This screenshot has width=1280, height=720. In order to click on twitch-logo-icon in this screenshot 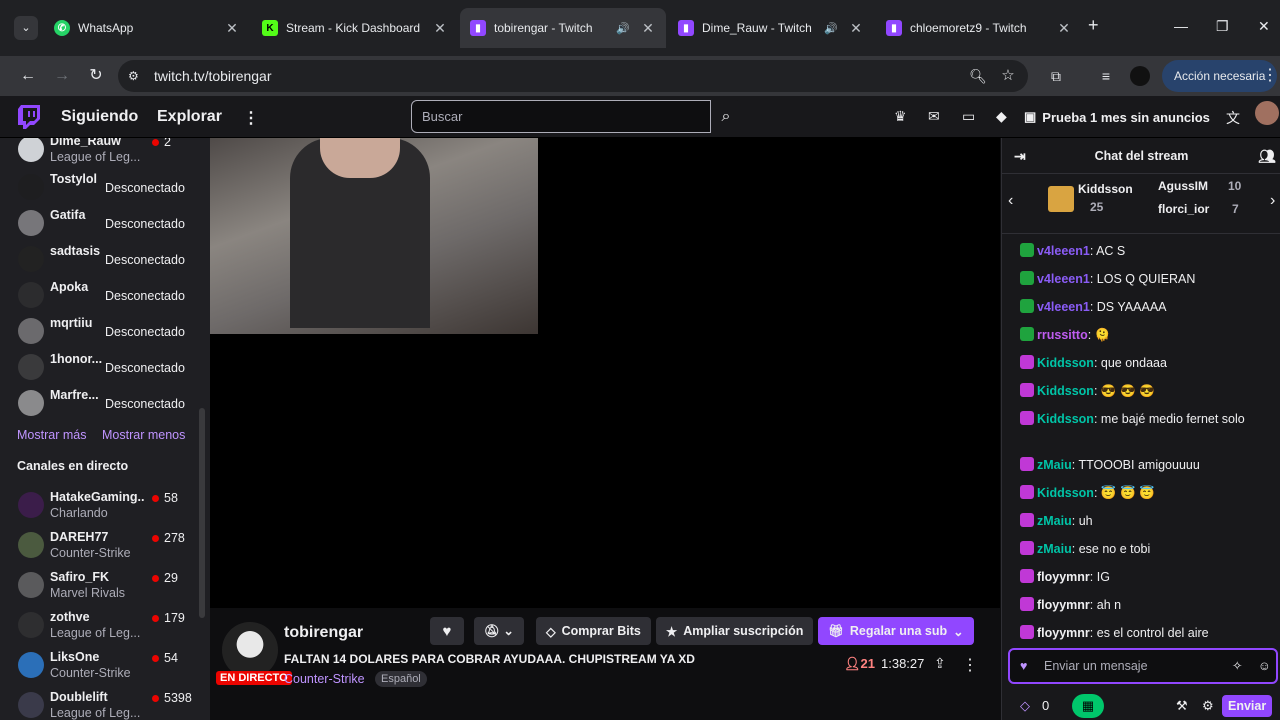, I will do `click(29, 117)`.